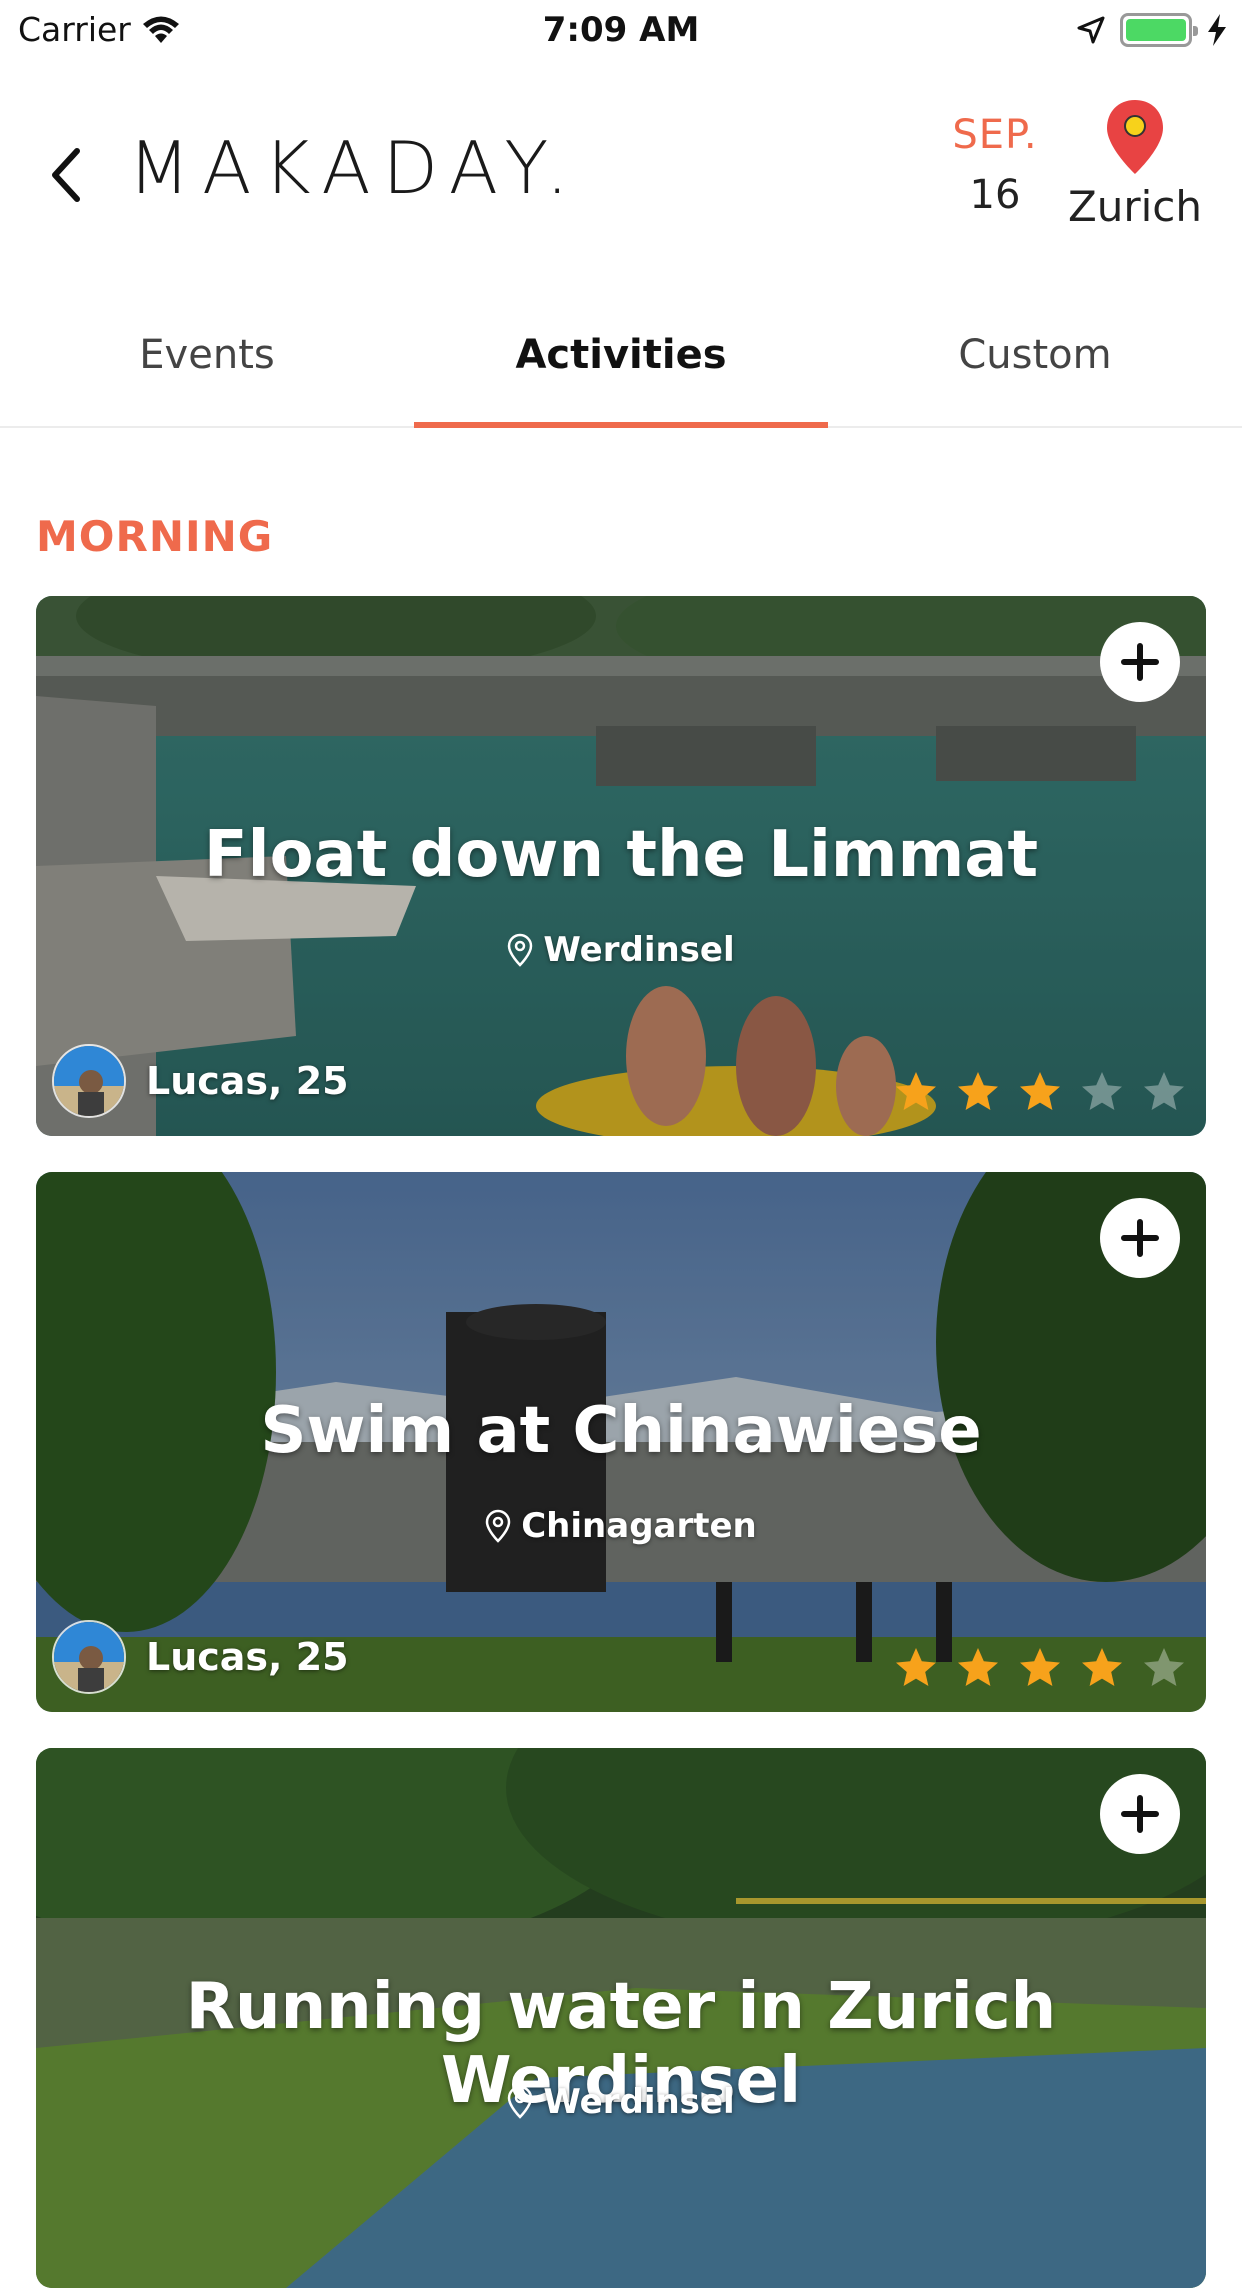 This screenshot has height=2288, width=1242. I want to click on battery-icon, so click(1159, 30).